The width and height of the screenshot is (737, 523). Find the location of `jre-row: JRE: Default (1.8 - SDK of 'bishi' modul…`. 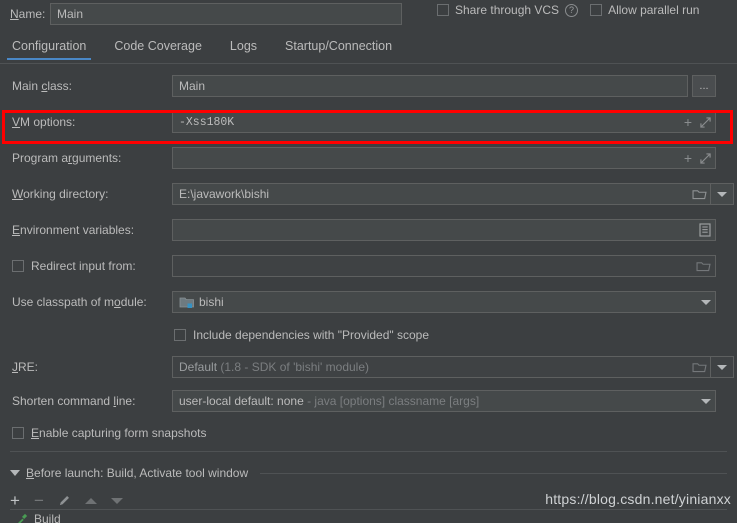

jre-row: JRE: Default (1.8 - SDK of 'bishi' modul… is located at coordinates (368, 367).